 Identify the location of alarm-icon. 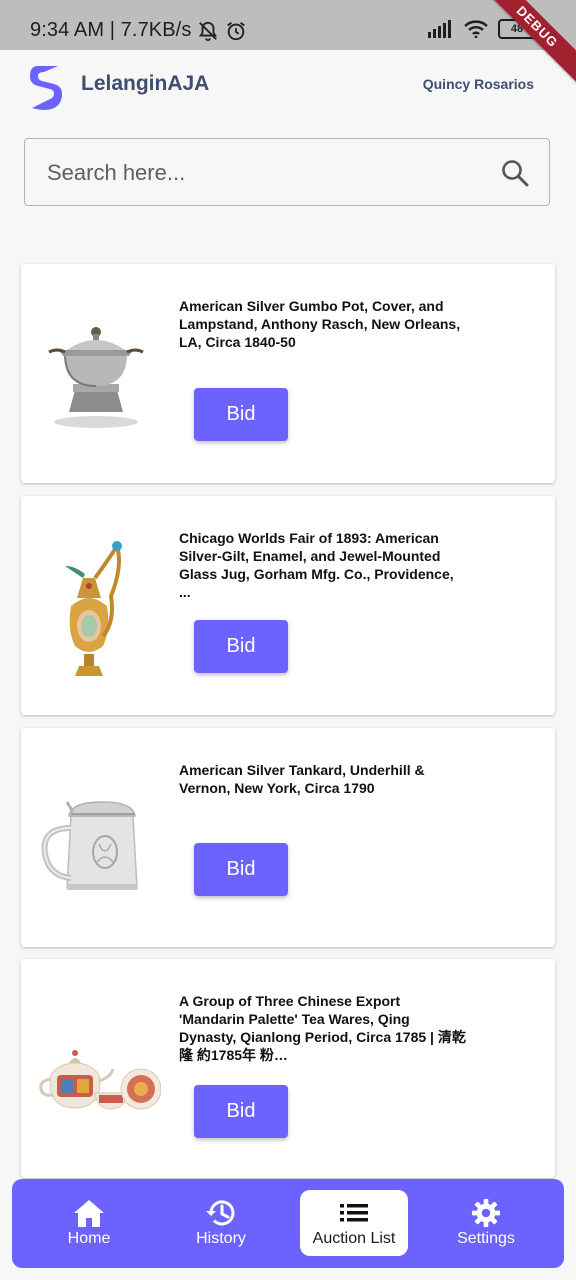
(236, 30).